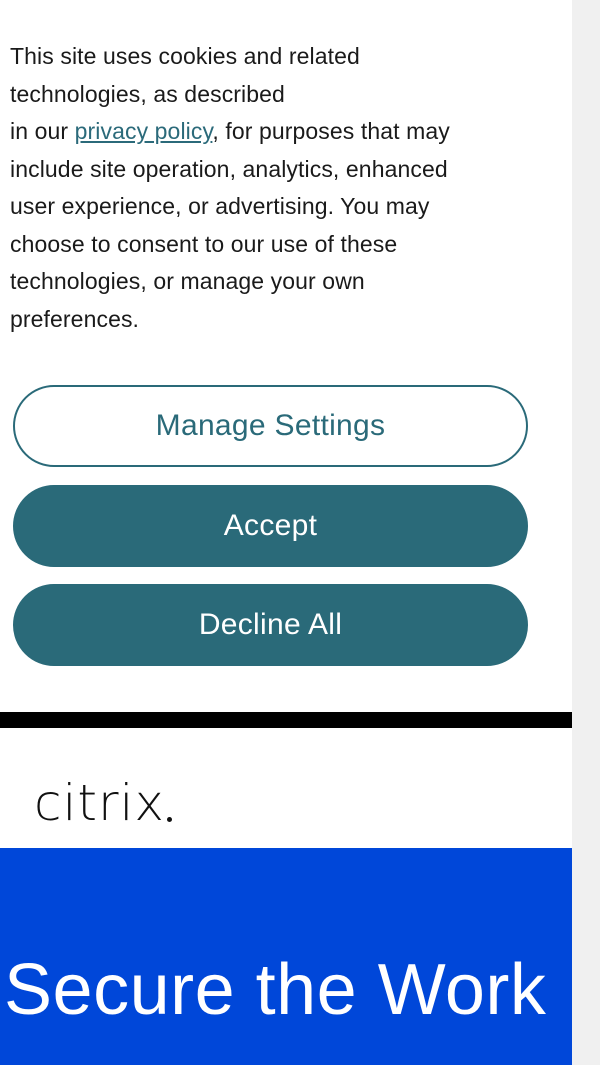  Describe the element at coordinates (586, 532) in the screenshot. I see `scrollbar-track` at that location.